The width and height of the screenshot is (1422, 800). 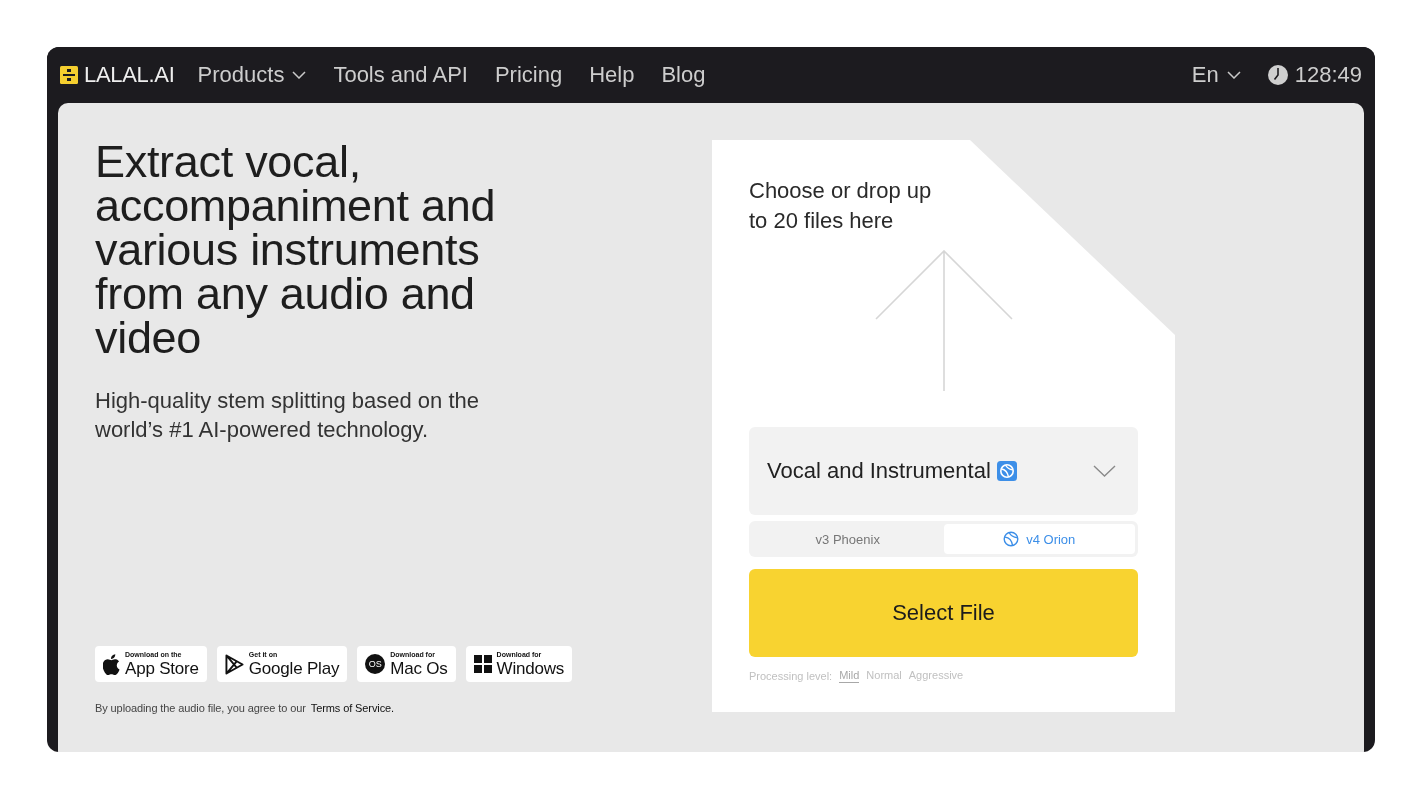 I want to click on subtitle: High-quality stem splitting based on the world’s #1 AI-powered technology., so click(x=287, y=415).